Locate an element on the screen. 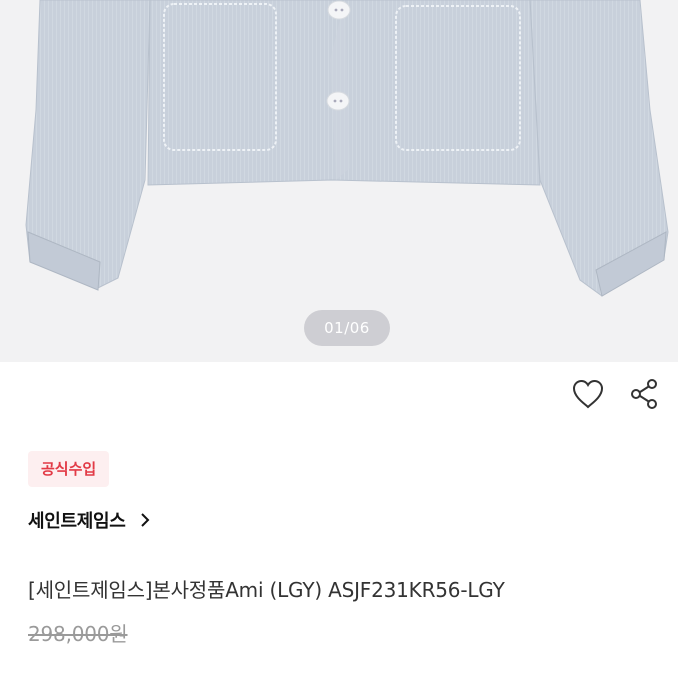  like-button is located at coordinates (588, 394).